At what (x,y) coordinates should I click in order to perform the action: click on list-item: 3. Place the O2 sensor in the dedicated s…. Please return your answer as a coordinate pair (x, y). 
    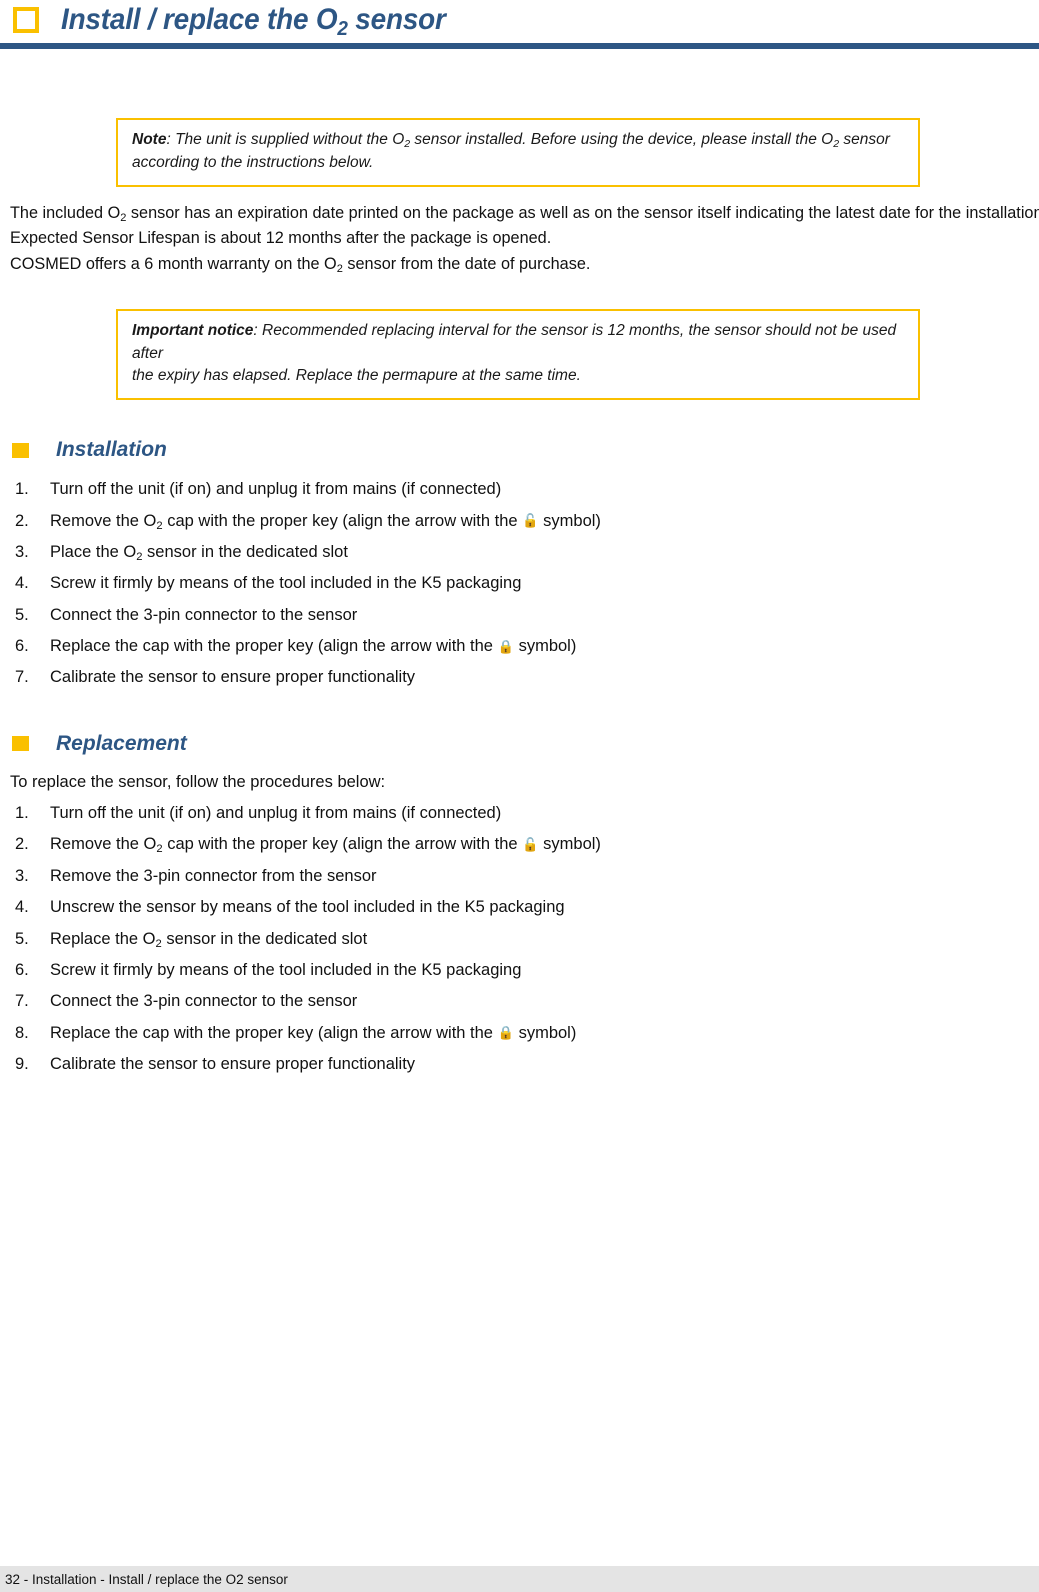
    Looking at the image, I should click on (520, 552).